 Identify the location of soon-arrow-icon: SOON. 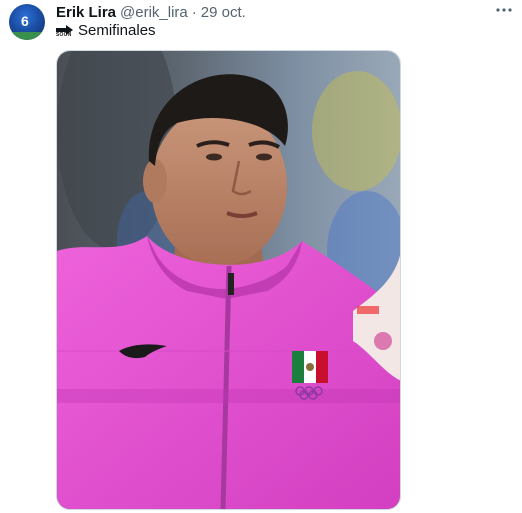
(65, 30).